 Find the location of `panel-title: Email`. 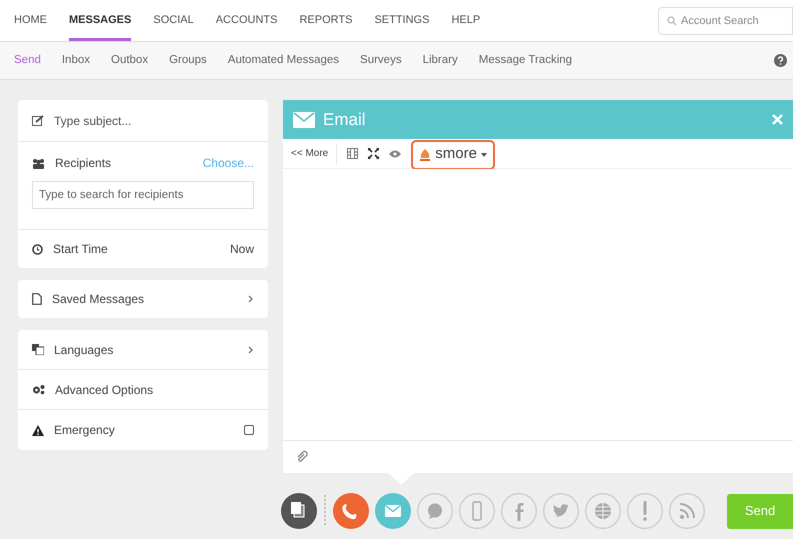

panel-title: Email is located at coordinates (344, 119).